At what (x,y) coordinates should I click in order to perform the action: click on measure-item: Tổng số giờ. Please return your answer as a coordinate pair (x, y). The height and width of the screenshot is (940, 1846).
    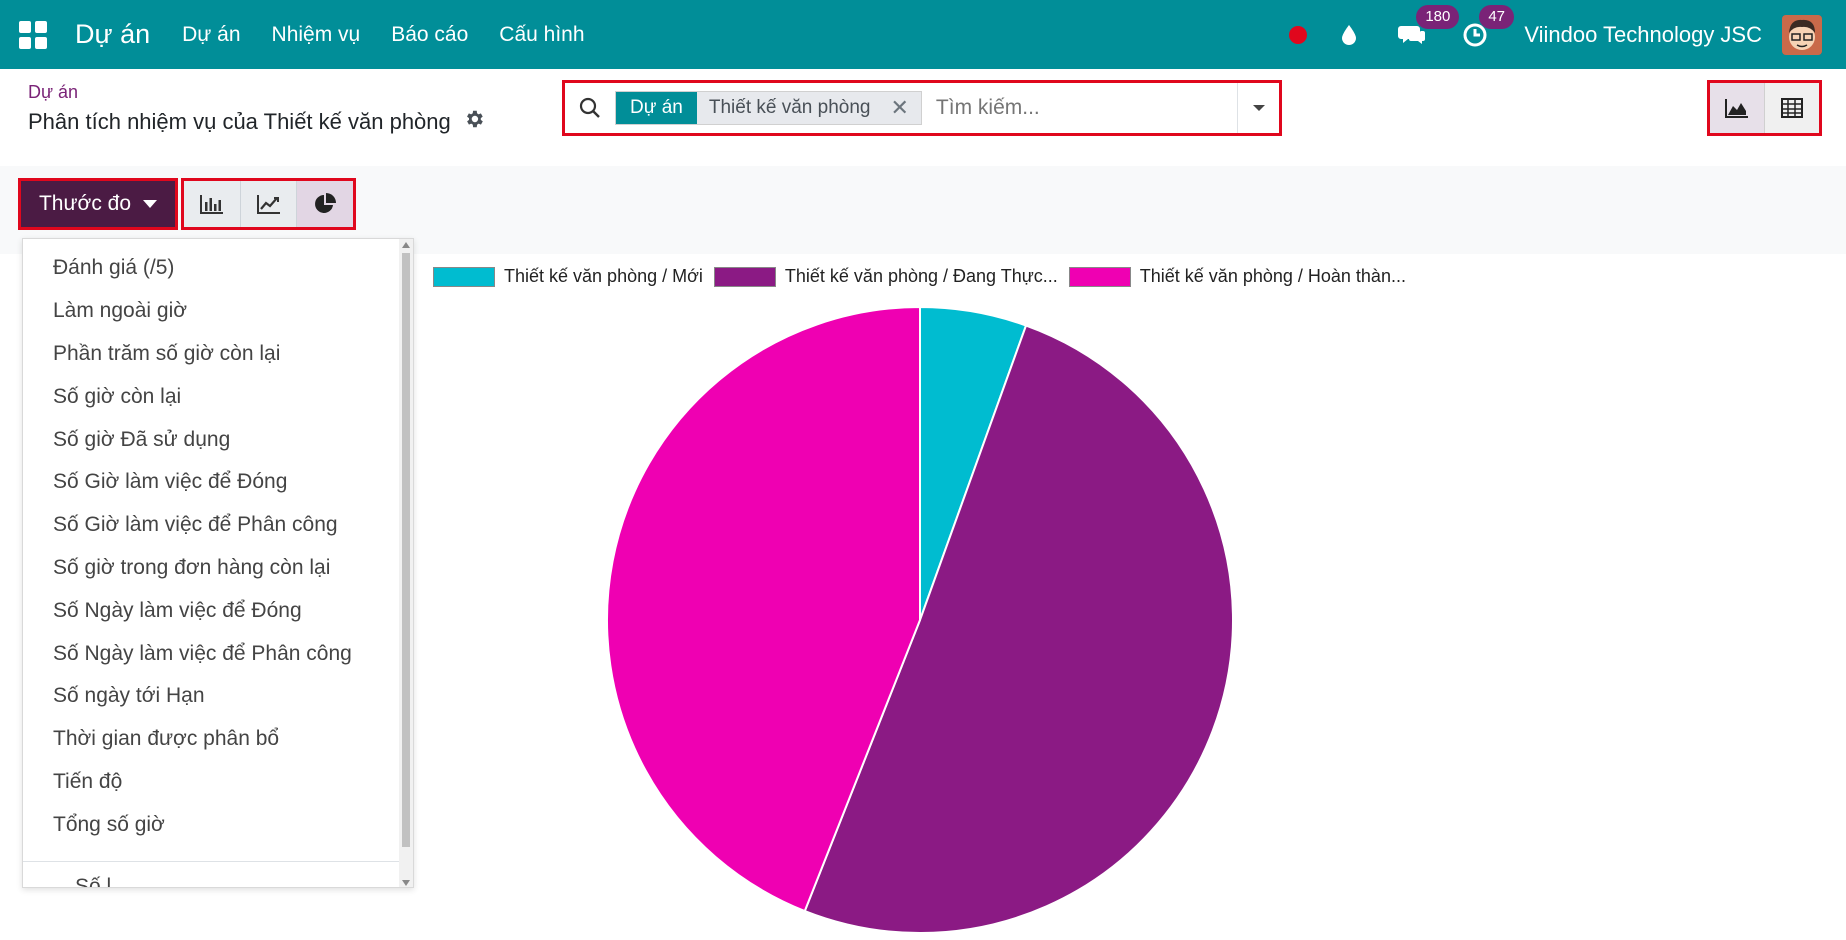
    Looking at the image, I should click on (218, 824).